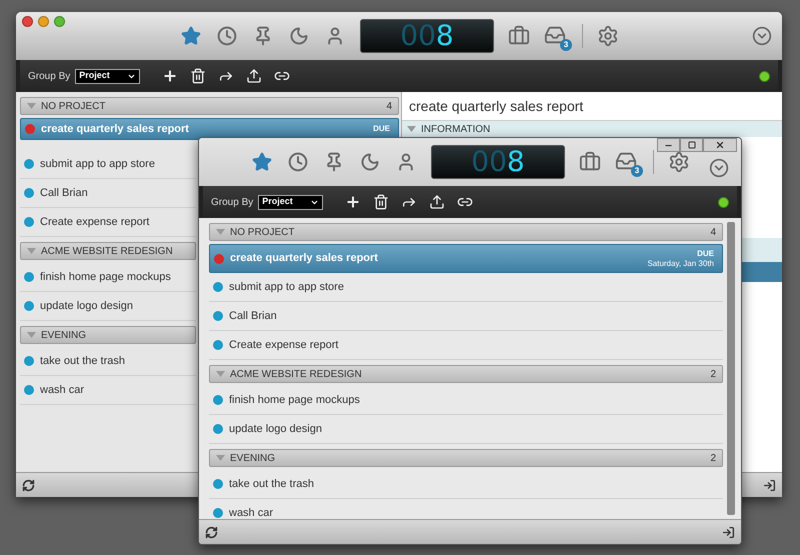 Image resolution: width=800 pixels, height=555 pixels. Describe the element at coordinates (680, 263) in the screenshot. I see `due-date: Saturday, Jan 30th` at that location.